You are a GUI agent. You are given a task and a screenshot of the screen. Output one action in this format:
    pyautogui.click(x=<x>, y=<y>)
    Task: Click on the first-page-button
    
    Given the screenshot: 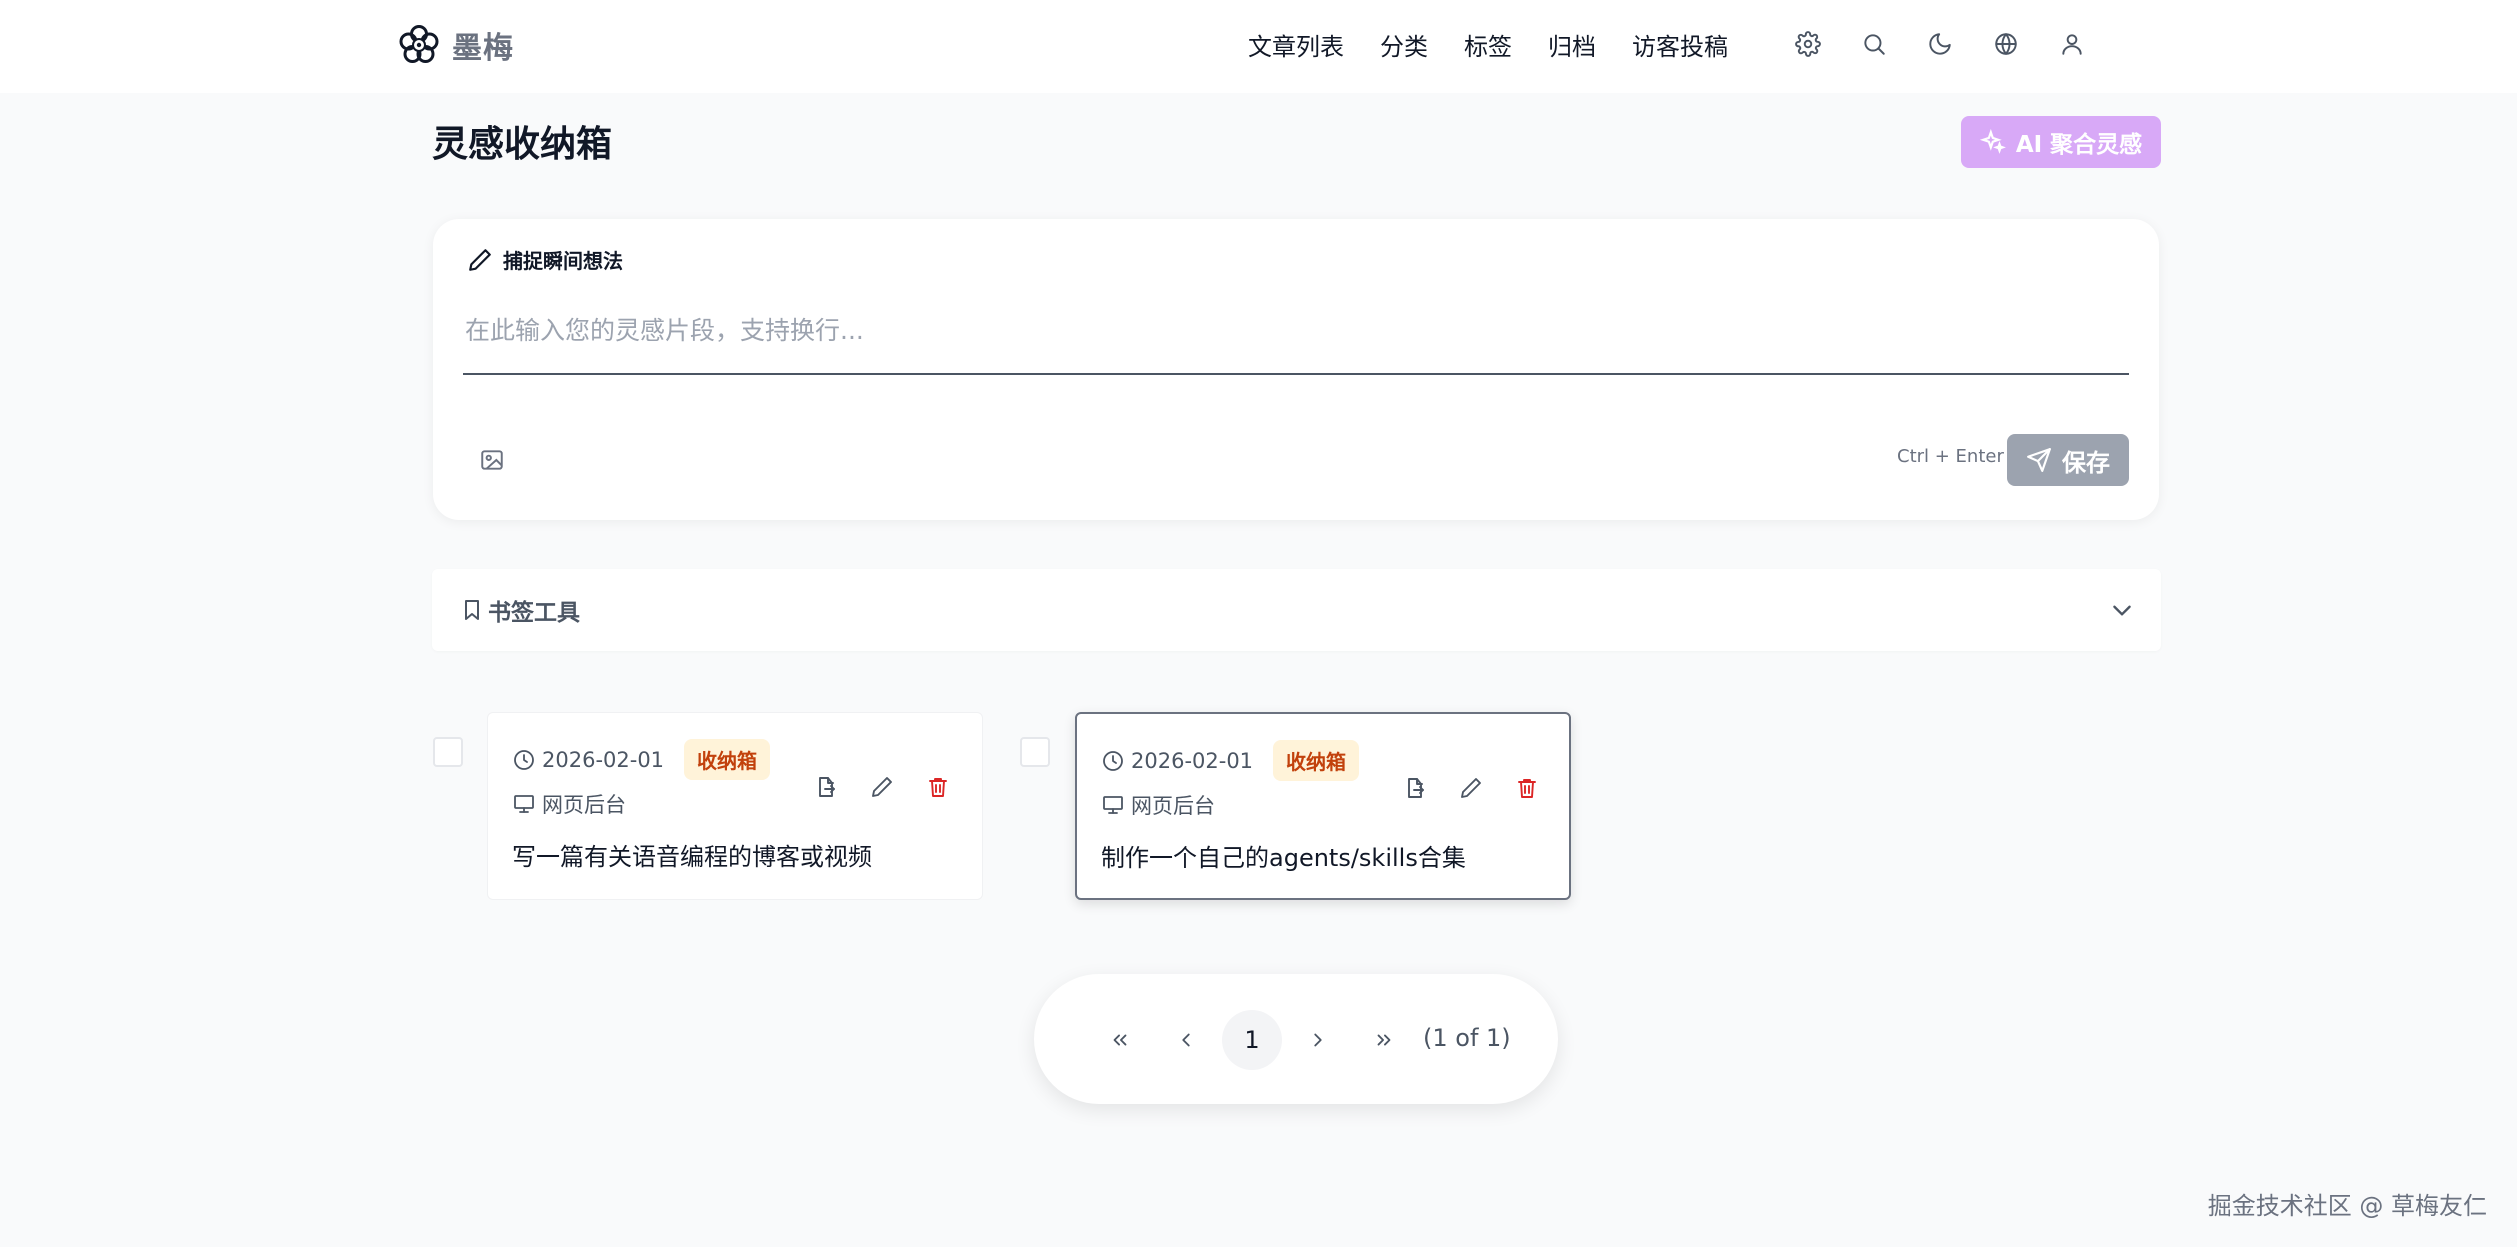 What is the action you would take?
    pyautogui.click(x=1120, y=1040)
    